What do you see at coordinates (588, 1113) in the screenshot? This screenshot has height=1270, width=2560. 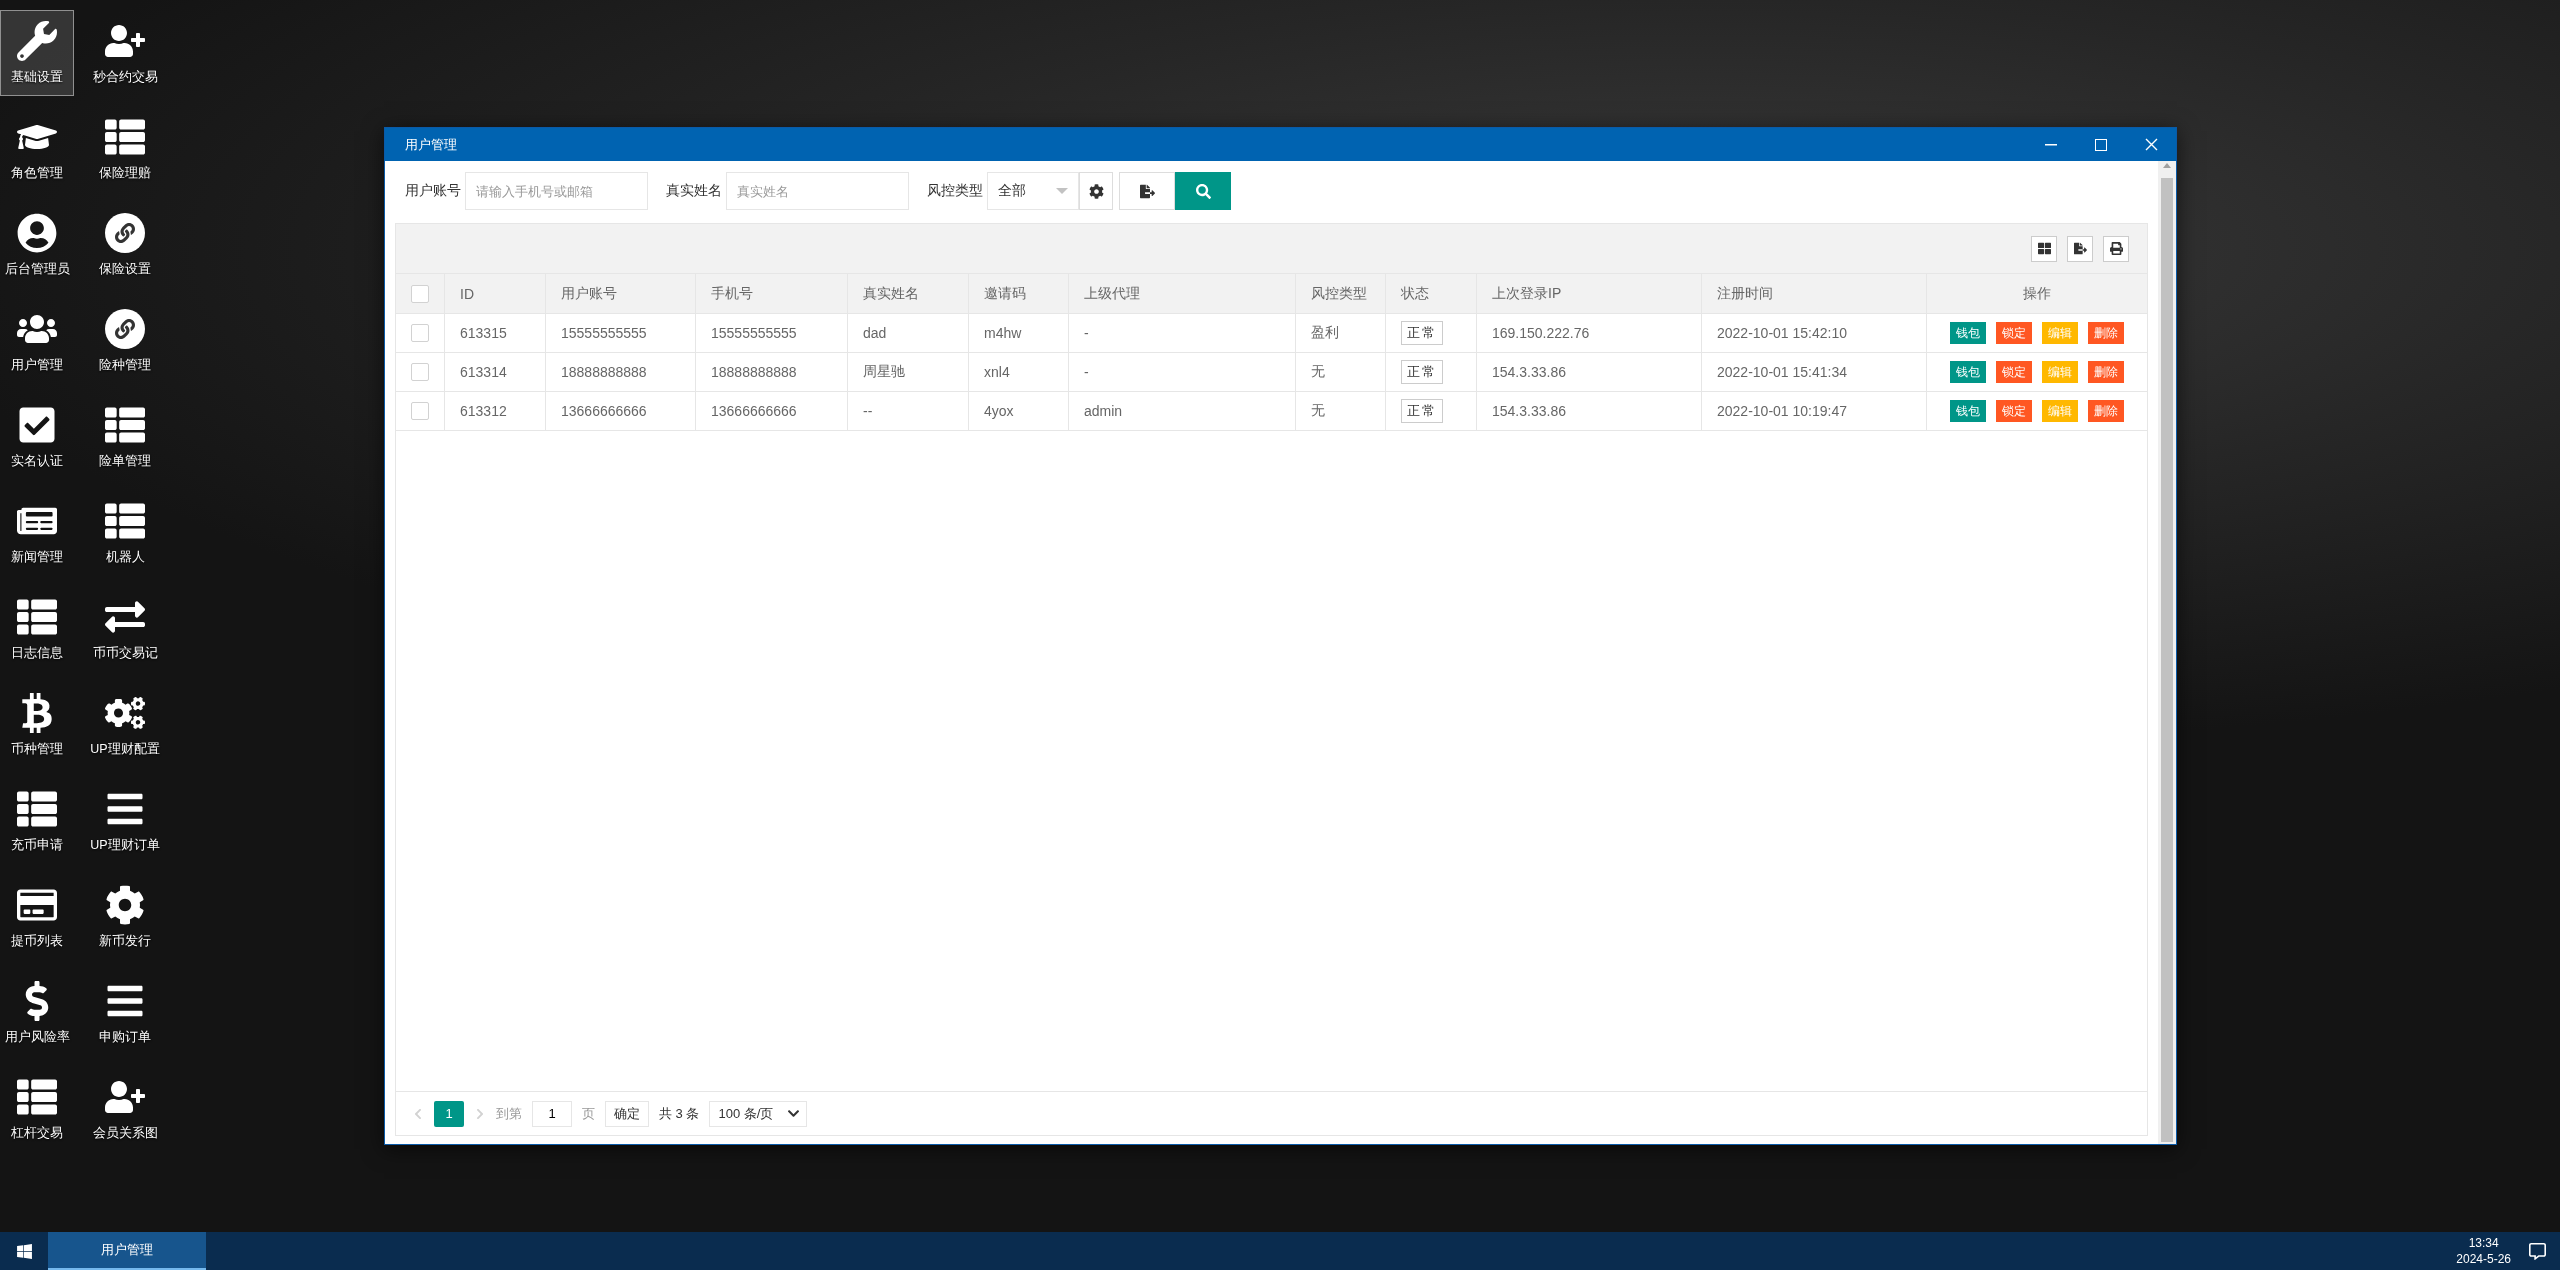 I see `page-unit: 页` at bounding box center [588, 1113].